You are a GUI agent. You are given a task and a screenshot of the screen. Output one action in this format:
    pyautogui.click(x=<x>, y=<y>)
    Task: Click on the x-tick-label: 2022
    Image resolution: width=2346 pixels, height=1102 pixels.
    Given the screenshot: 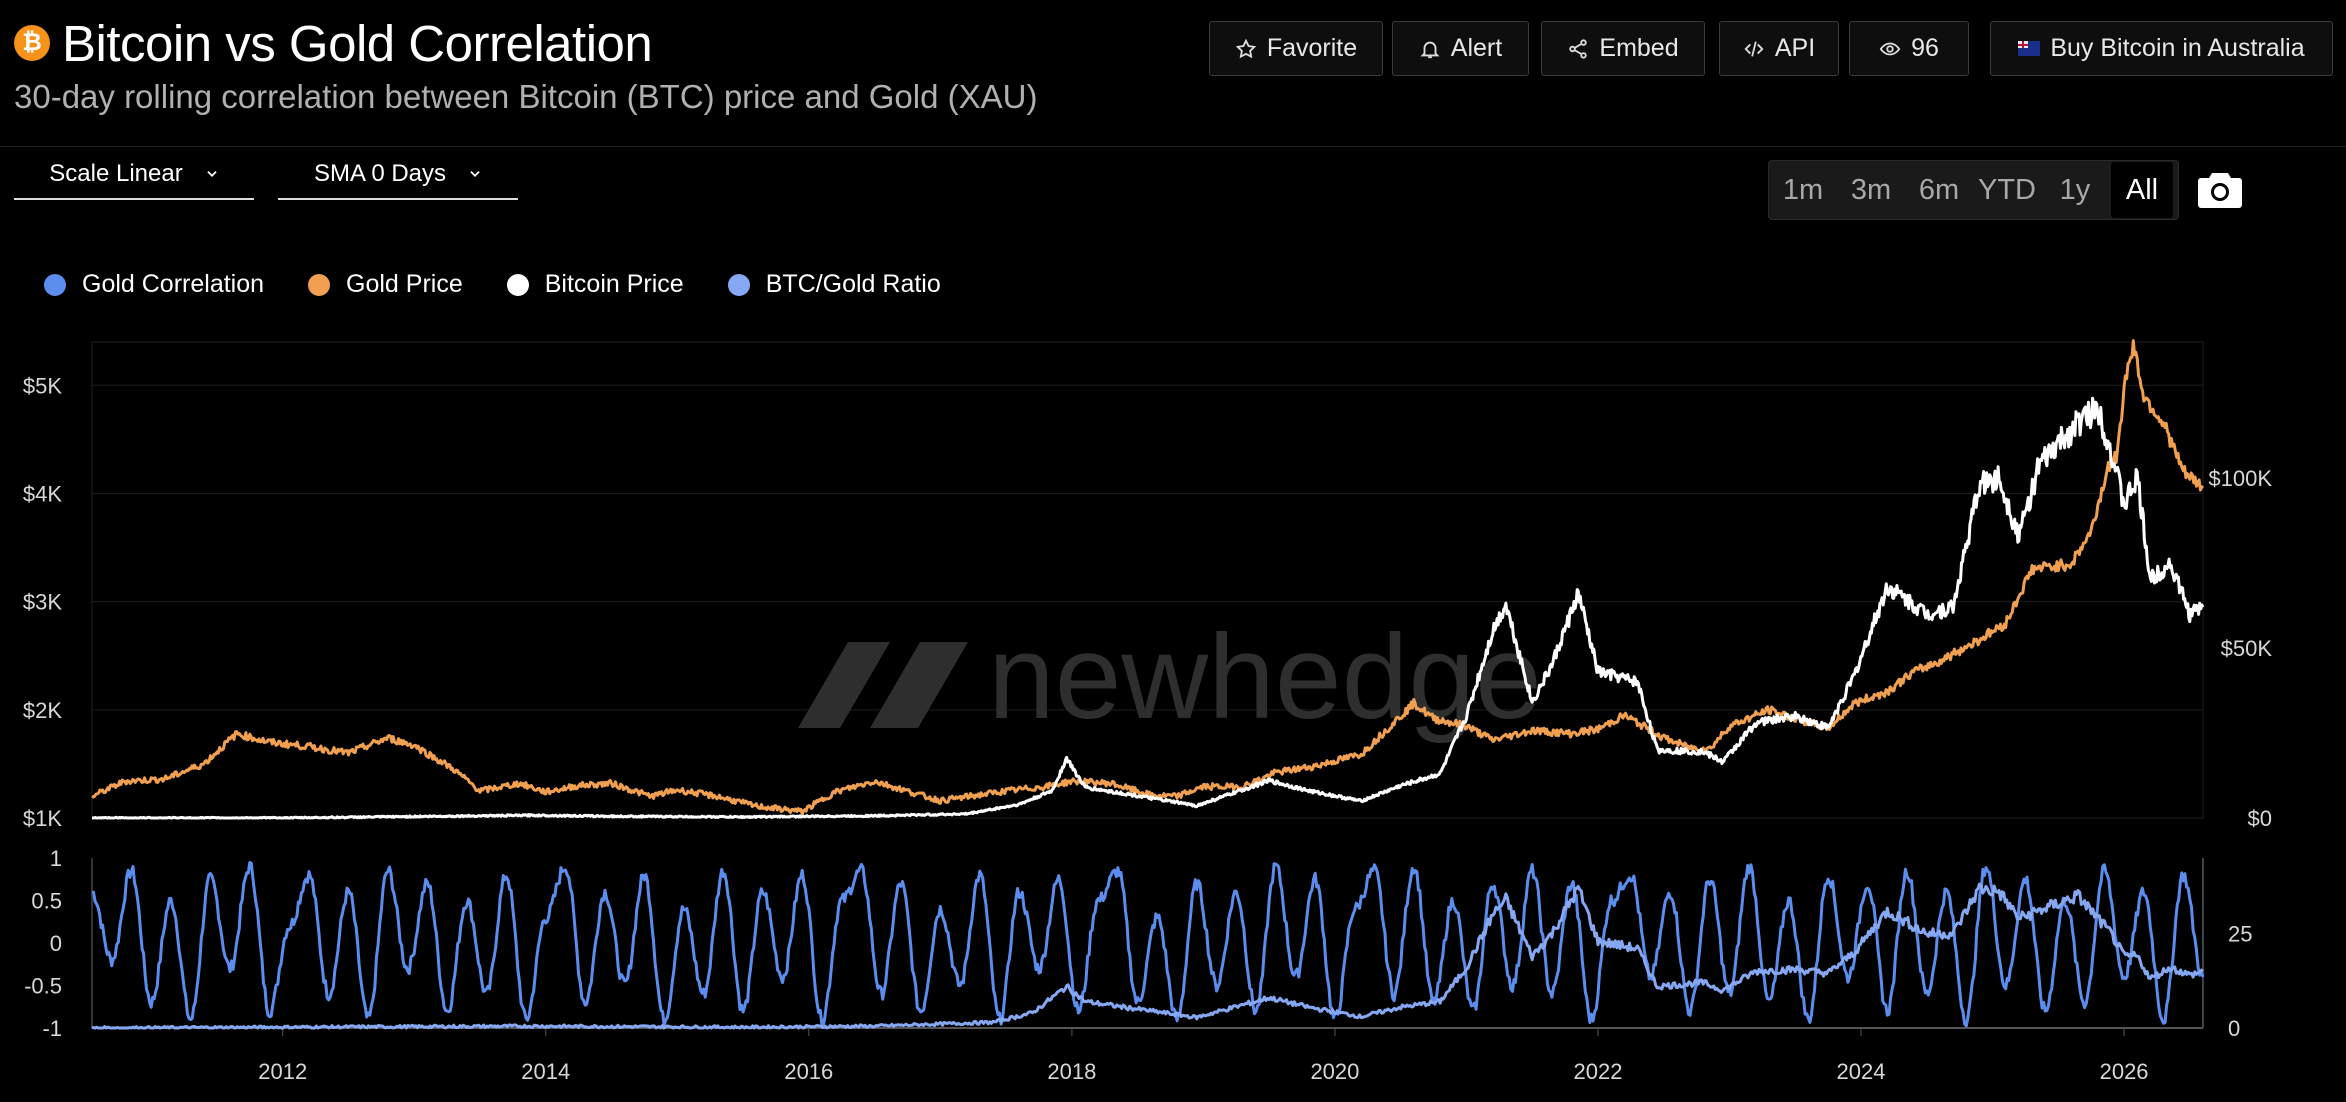 What is the action you would take?
    pyautogui.click(x=1598, y=1071)
    